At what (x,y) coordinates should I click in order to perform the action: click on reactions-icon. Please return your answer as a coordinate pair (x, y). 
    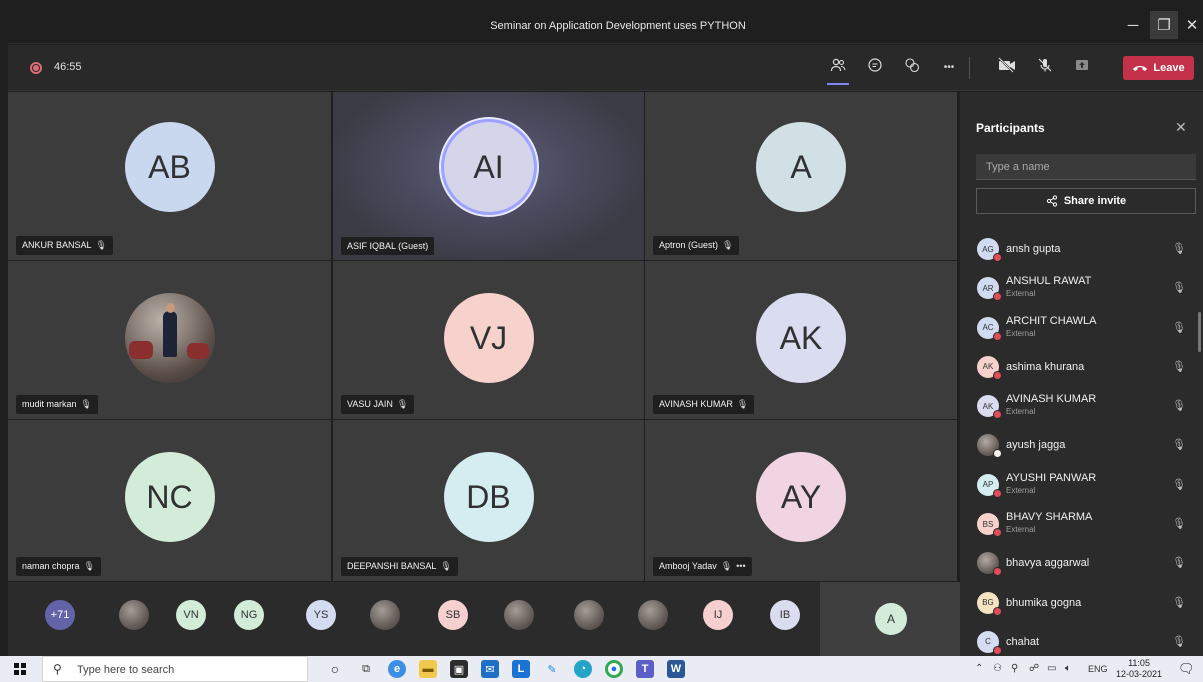
    Looking at the image, I should click on (912, 68).